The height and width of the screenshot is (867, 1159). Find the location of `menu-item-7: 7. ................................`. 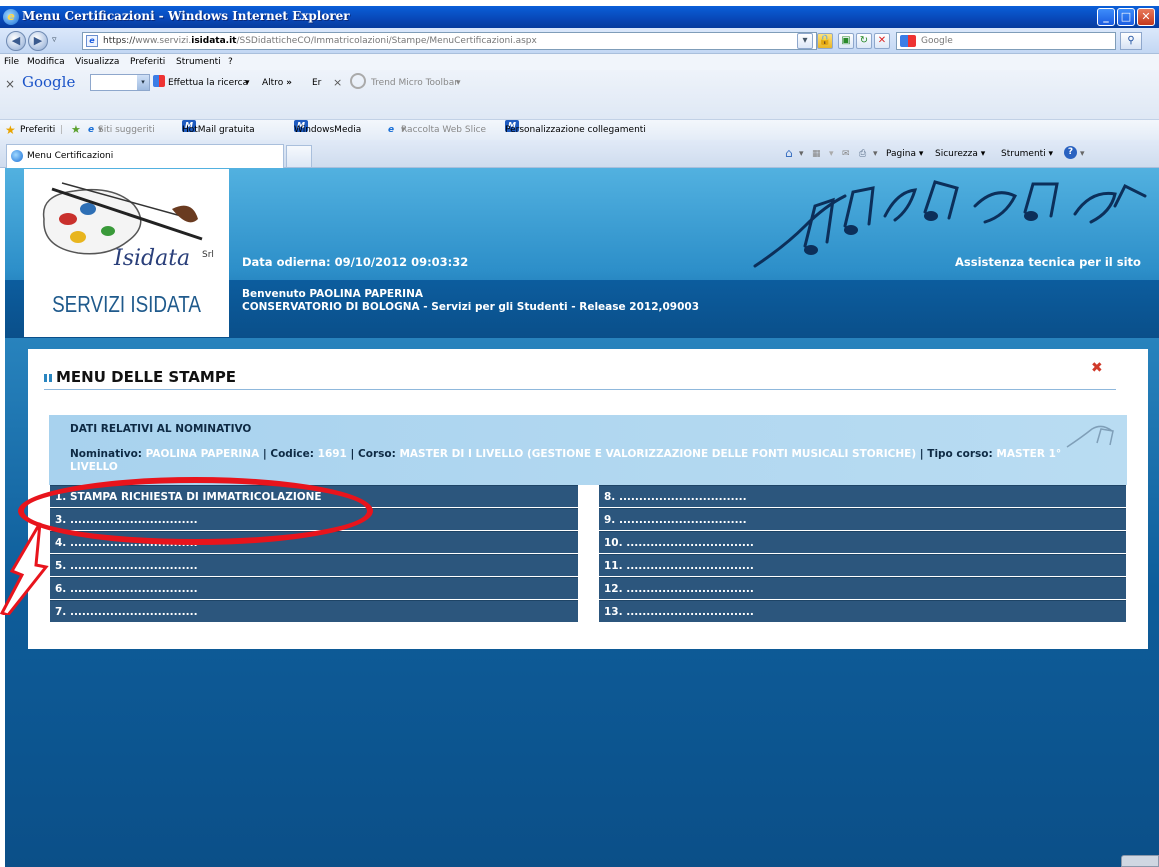

menu-item-7: 7. ................................ is located at coordinates (314, 611).